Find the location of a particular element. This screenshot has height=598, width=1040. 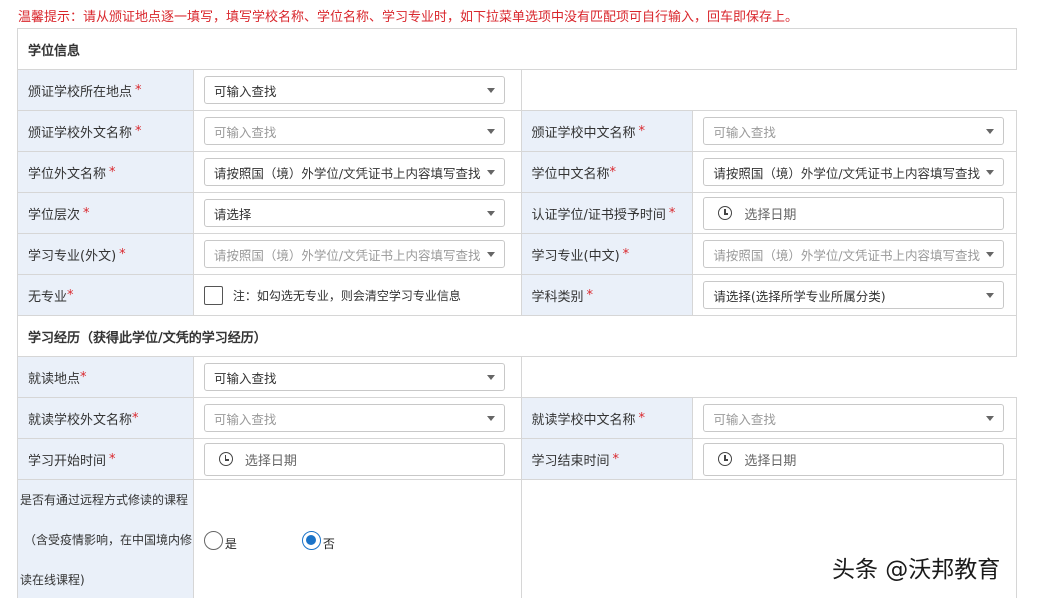

remote-no-option: 否 is located at coordinates (318, 540).